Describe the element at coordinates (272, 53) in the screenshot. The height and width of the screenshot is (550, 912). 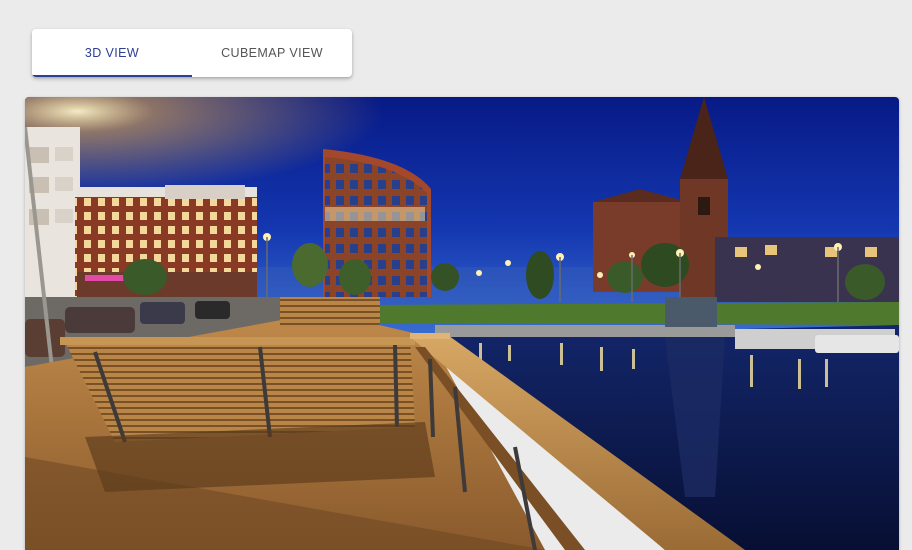
I see `tab-cubemap-view: CUBEMAP VIEW` at that location.